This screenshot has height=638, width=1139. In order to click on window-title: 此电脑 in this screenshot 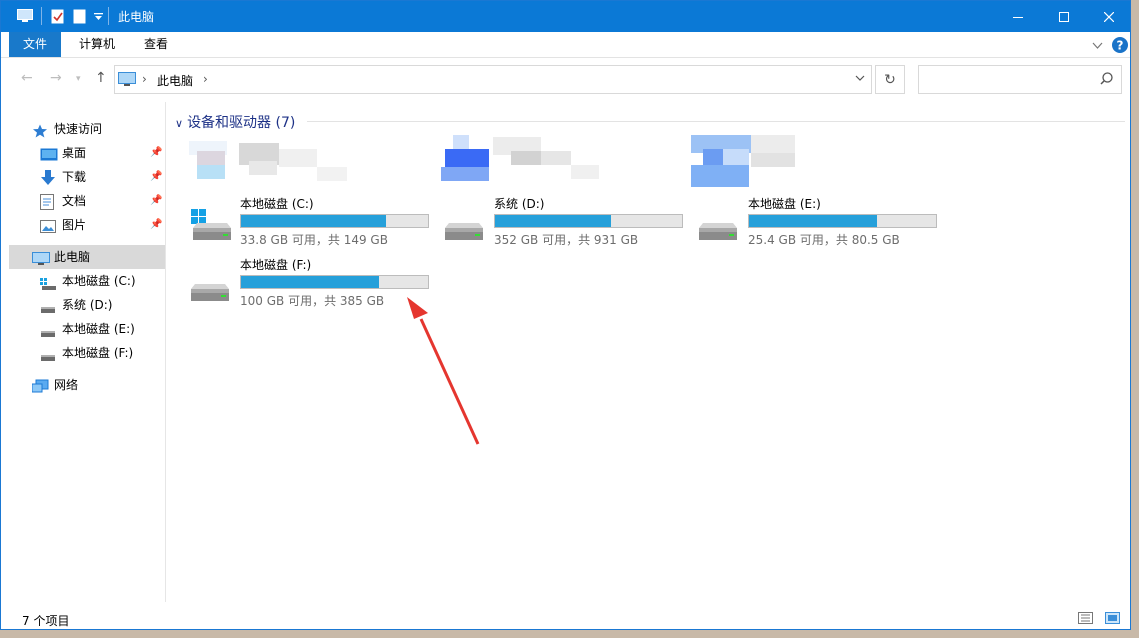, I will do `click(136, 17)`.